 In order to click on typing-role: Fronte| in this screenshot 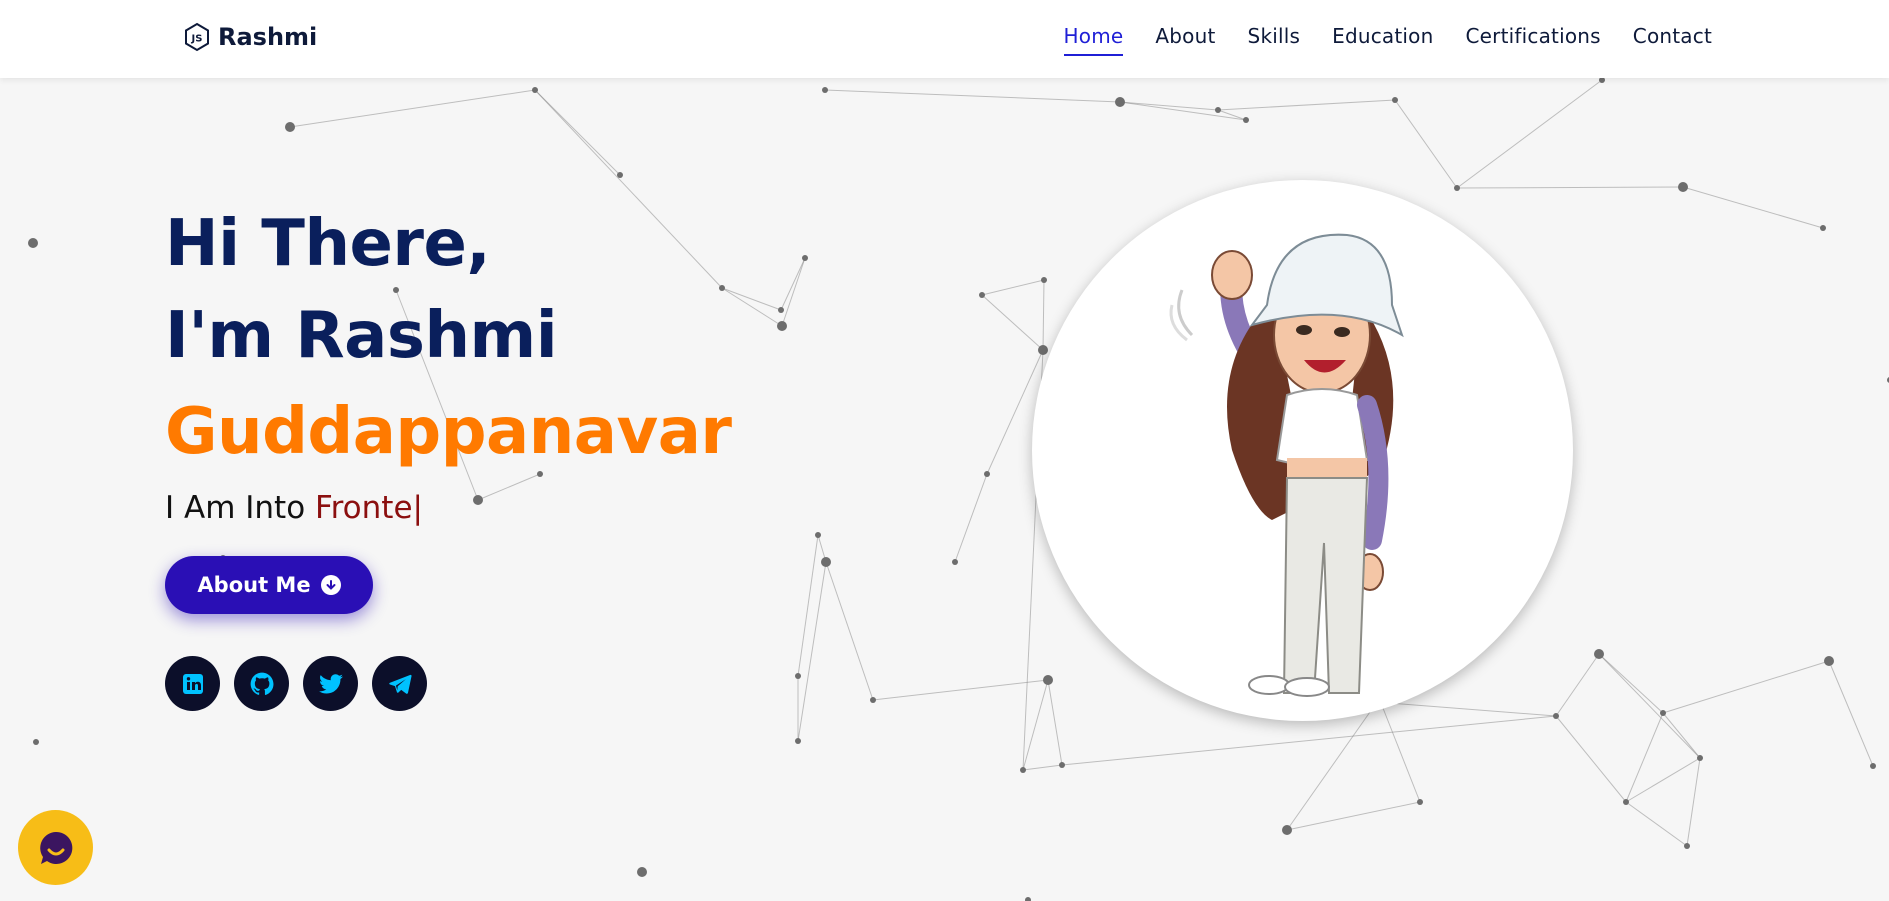, I will do `click(369, 508)`.